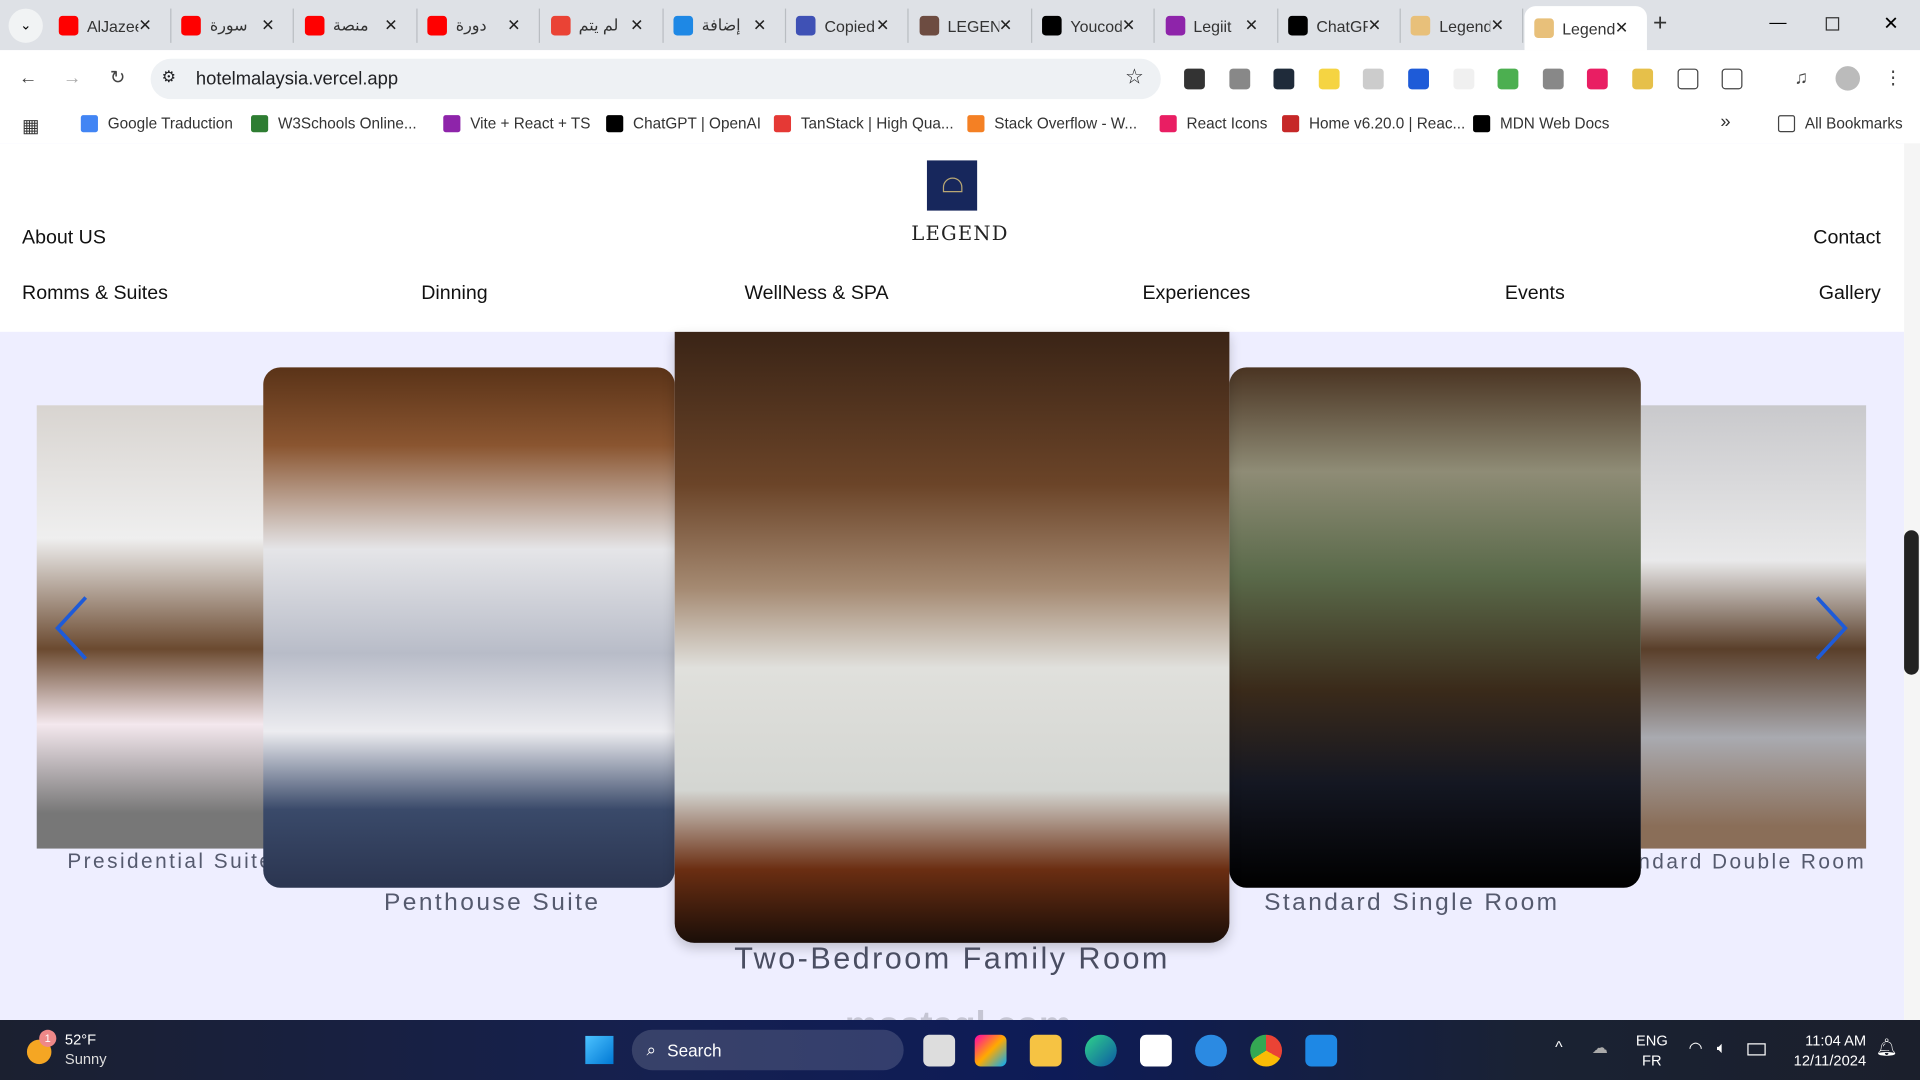 Image resolution: width=1920 pixels, height=1080 pixels. Describe the element at coordinates (1093, 25) in the screenshot. I see `browser-tab: Youcode✕` at that location.